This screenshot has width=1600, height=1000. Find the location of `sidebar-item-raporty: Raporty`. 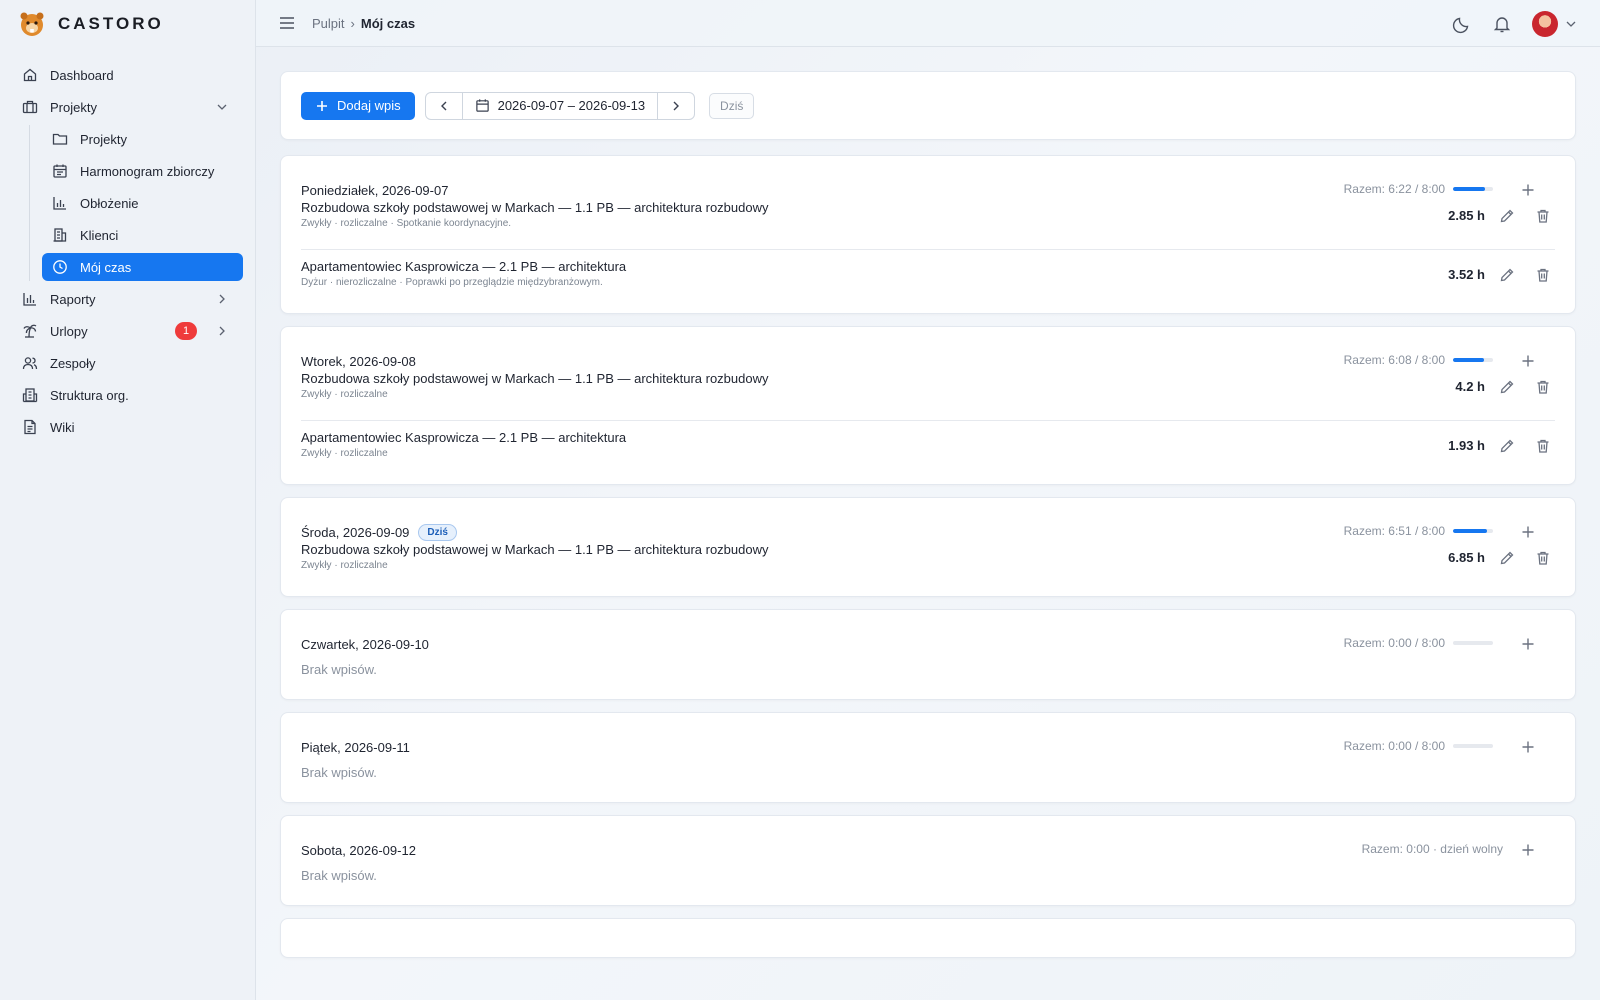

sidebar-item-raporty: Raporty is located at coordinates (127, 299).